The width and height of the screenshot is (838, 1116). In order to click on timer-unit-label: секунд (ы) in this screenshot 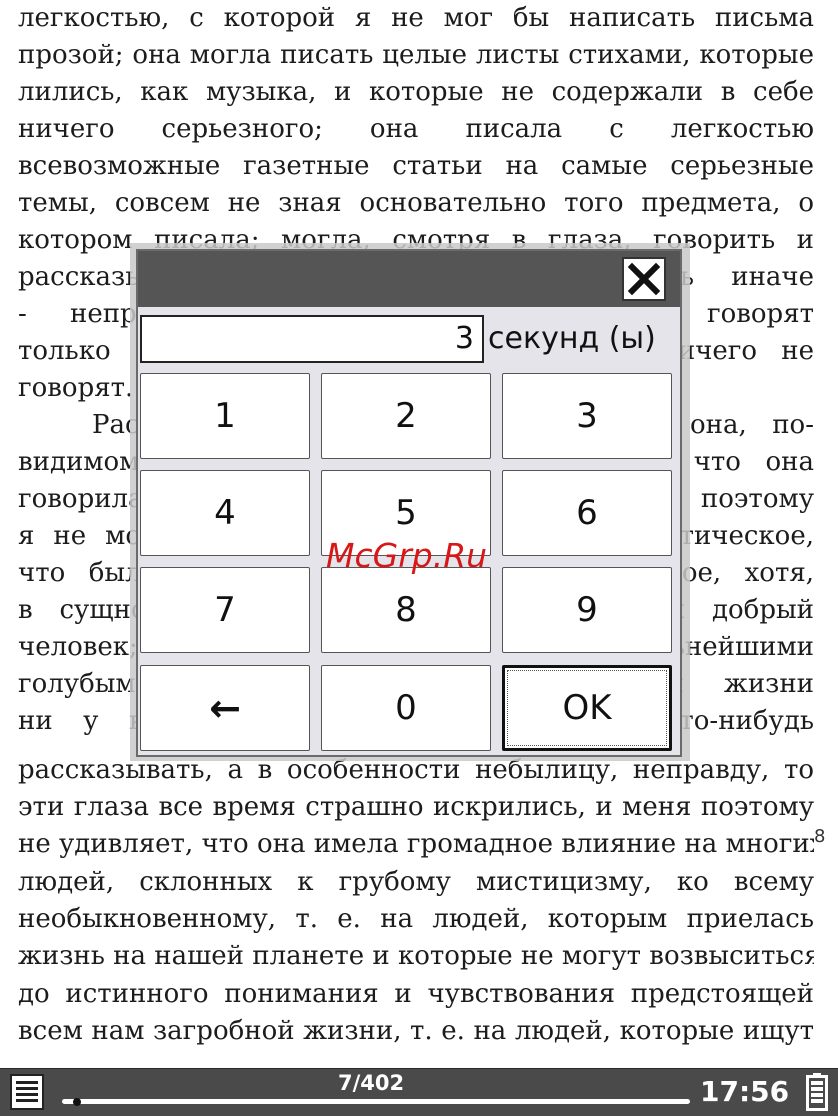, I will do `click(572, 338)`.